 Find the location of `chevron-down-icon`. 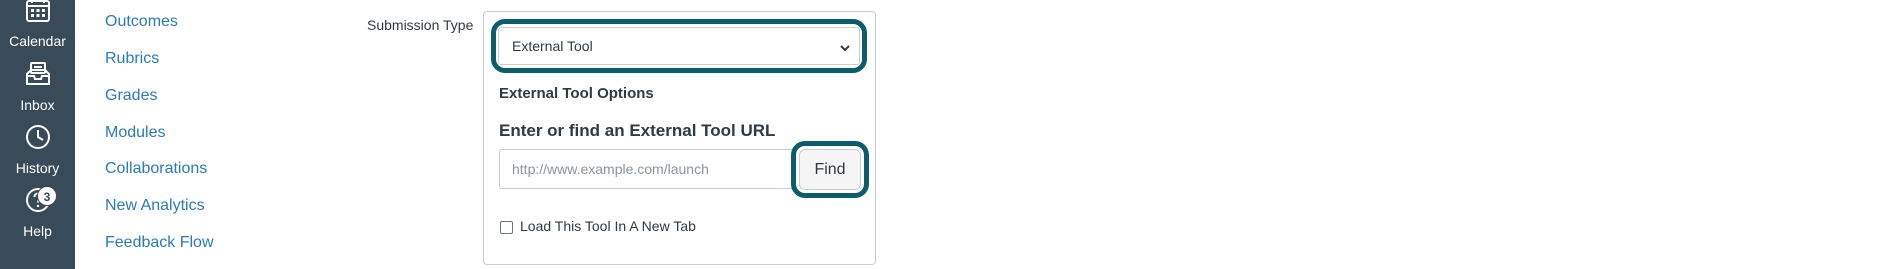

chevron-down-icon is located at coordinates (845, 47).